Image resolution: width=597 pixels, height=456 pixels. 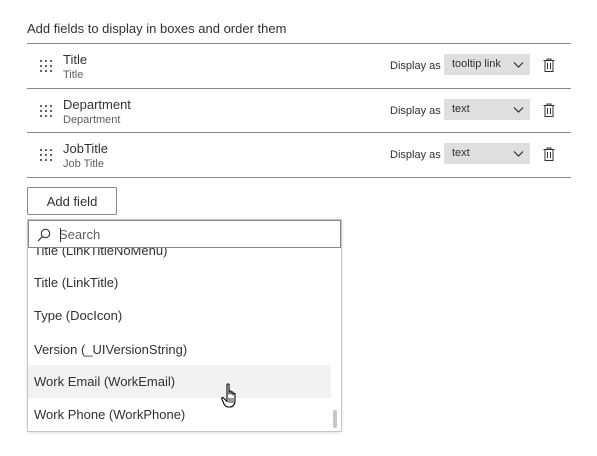 I want to click on list-item: Work Email (WorkEmail), so click(x=179, y=381).